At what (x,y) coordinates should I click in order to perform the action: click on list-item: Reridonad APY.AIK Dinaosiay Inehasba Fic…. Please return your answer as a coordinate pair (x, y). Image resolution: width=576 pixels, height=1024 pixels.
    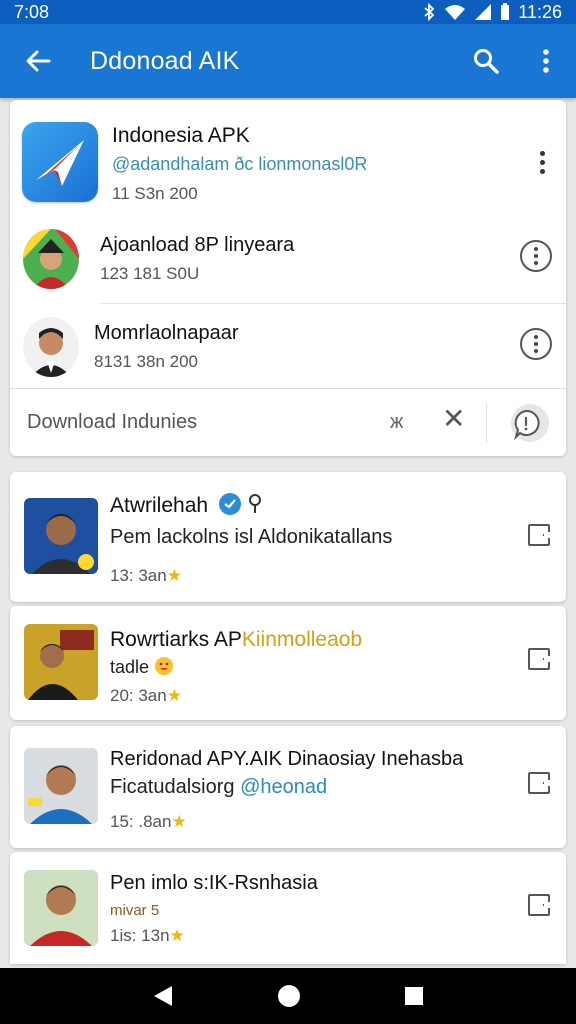
    Looking at the image, I should click on (288, 787).